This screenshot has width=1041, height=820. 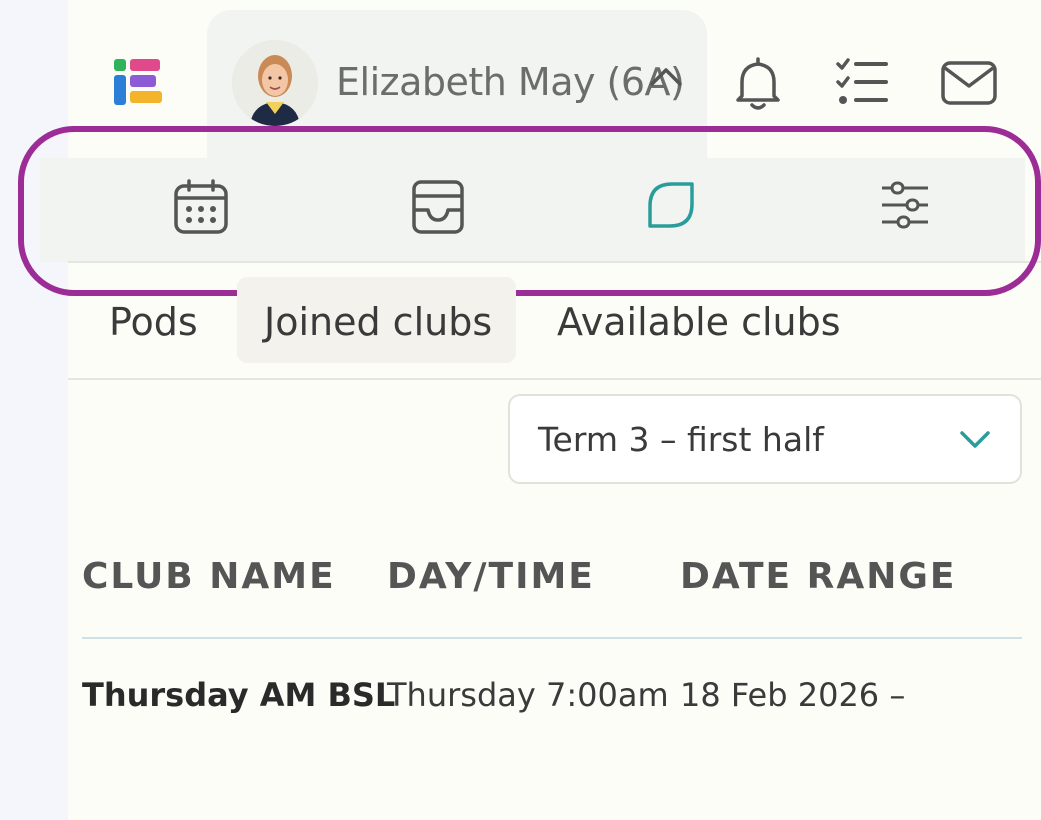 I want to click on club-name-cell: Thursday AM BSL, so click(x=238, y=695).